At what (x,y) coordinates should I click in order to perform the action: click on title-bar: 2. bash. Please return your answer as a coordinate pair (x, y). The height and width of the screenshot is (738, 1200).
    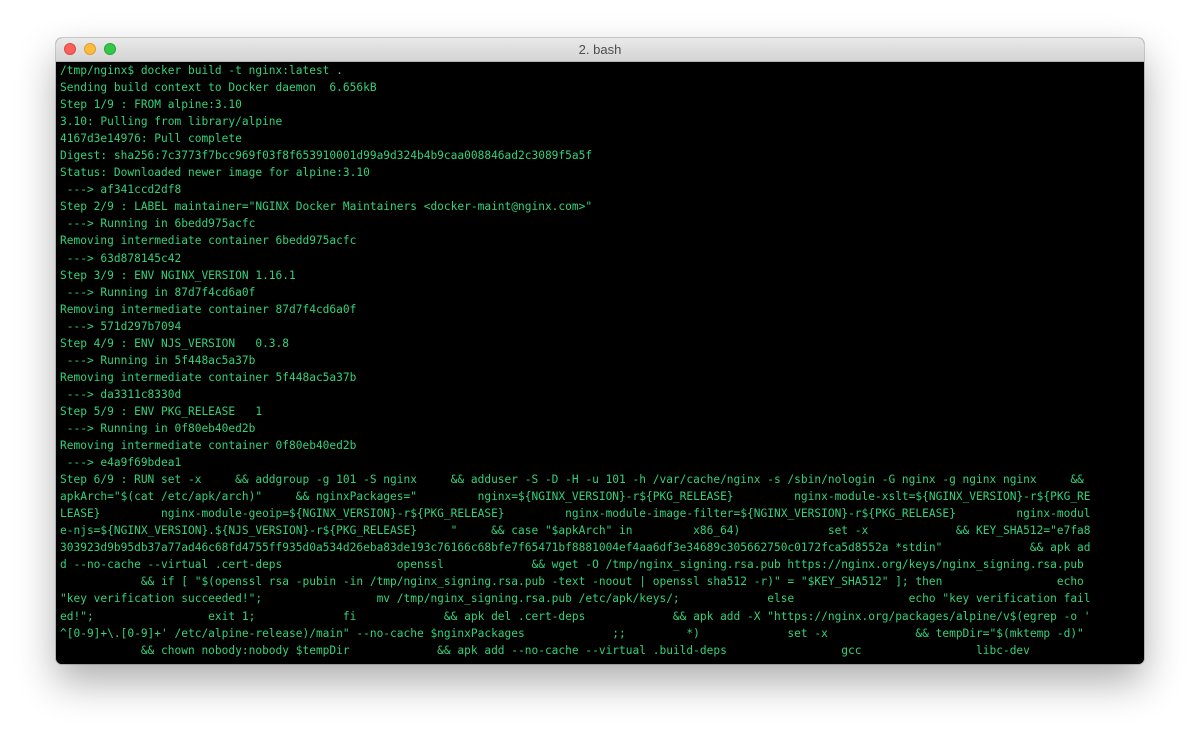
    Looking at the image, I should click on (600, 50).